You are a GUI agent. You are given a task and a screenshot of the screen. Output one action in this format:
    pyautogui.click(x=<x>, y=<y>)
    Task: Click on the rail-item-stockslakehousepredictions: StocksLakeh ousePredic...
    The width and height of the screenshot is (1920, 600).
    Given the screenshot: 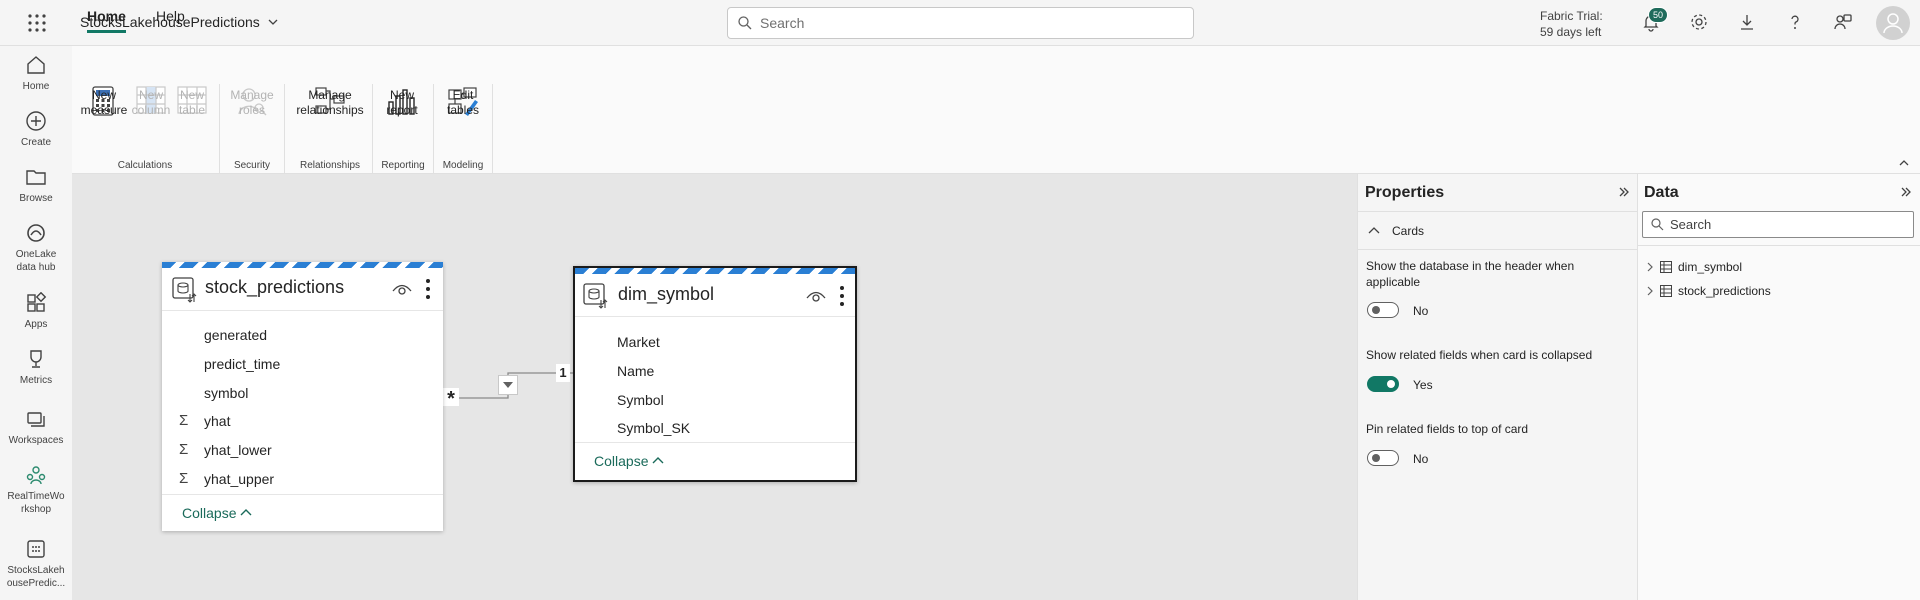 What is the action you would take?
    pyautogui.click(x=36, y=564)
    